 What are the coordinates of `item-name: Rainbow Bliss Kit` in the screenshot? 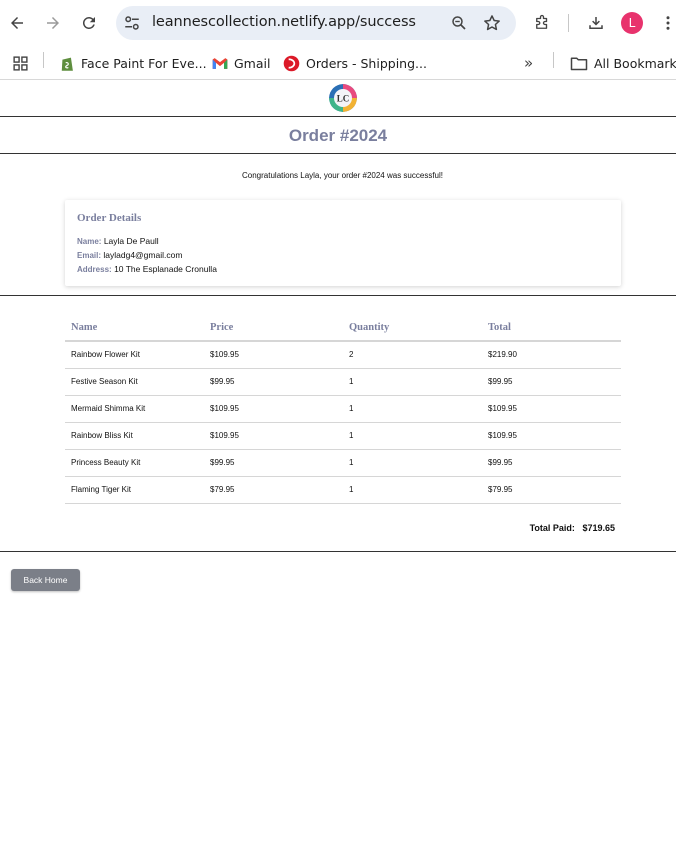 It's located at (134, 436).